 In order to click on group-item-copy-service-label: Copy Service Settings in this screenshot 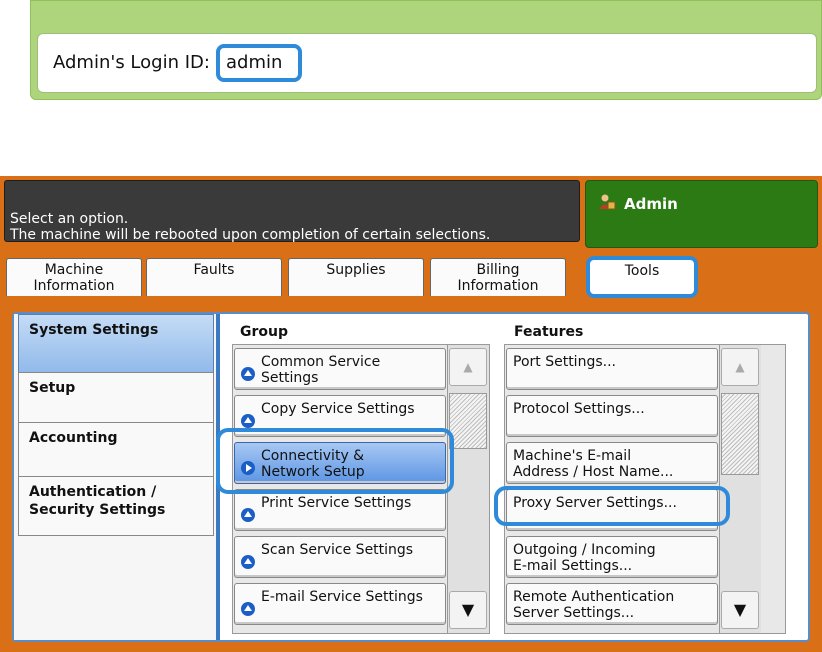, I will do `click(338, 409)`.